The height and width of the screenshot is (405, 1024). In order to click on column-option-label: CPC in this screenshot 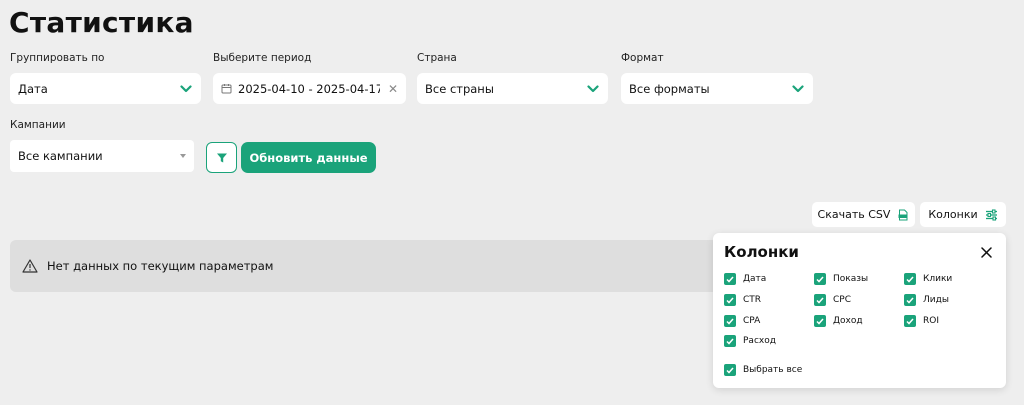, I will do `click(842, 300)`.